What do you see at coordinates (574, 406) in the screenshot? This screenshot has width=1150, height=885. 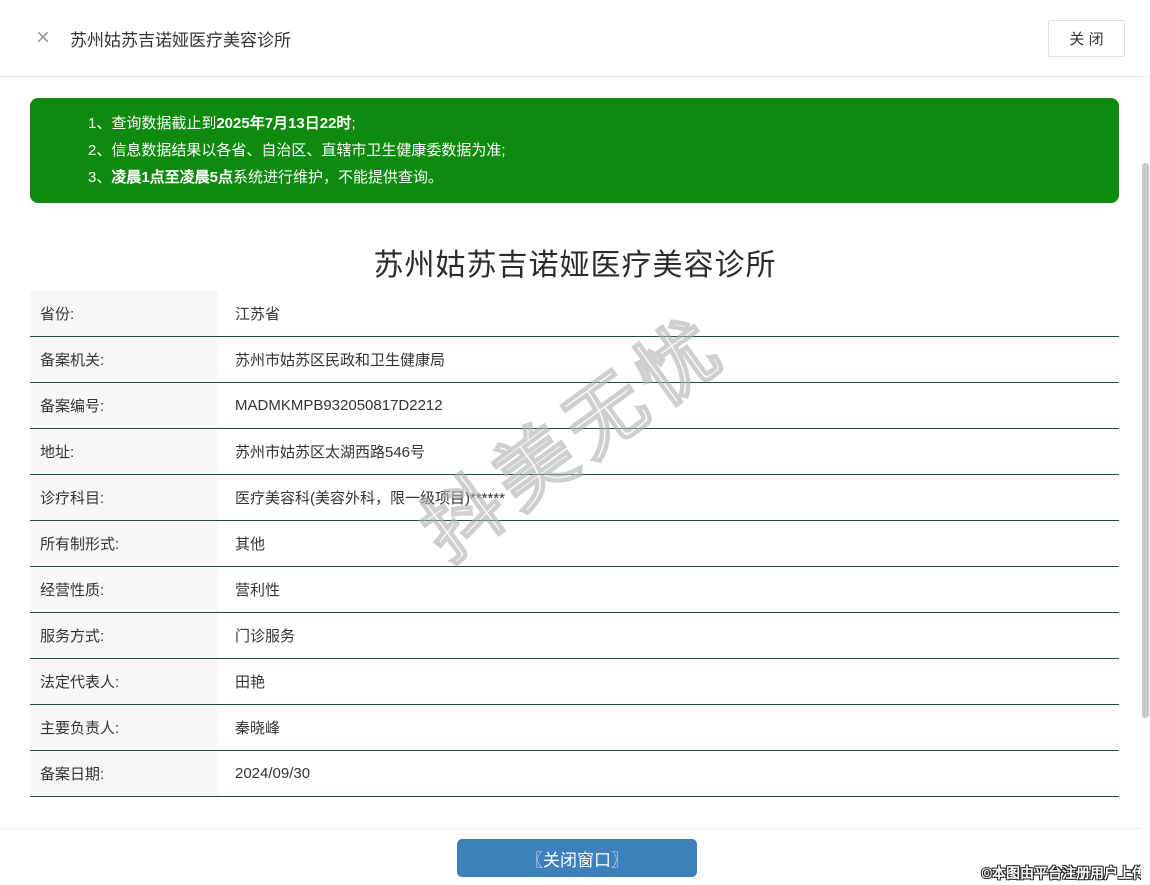 I see `table-row: 备案编号: MADMKMPB932050817D2212` at bounding box center [574, 406].